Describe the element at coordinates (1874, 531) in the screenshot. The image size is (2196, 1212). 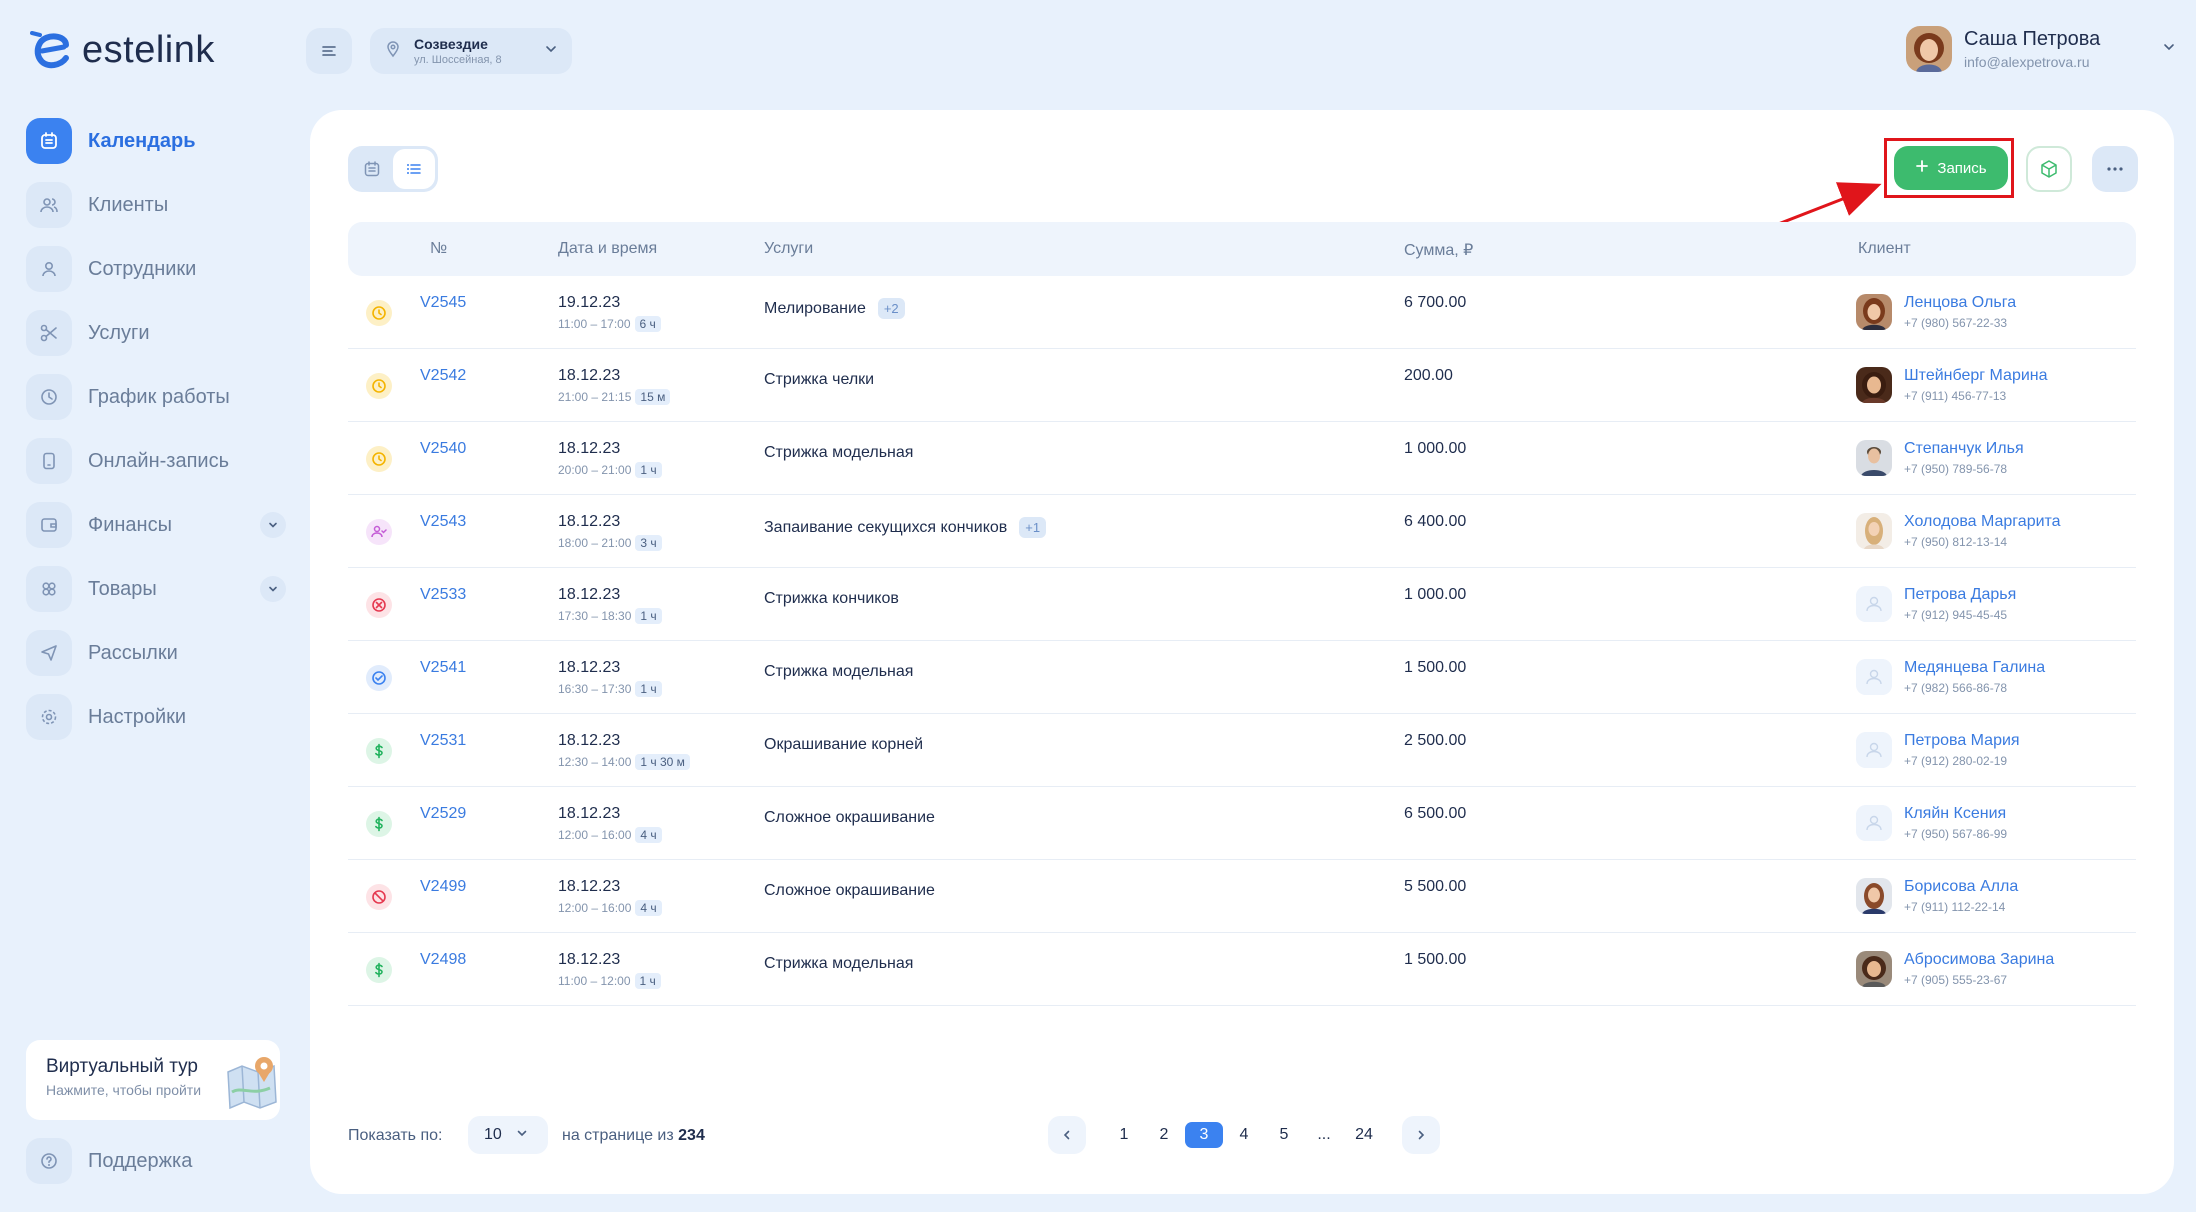
I see `avatar` at that location.